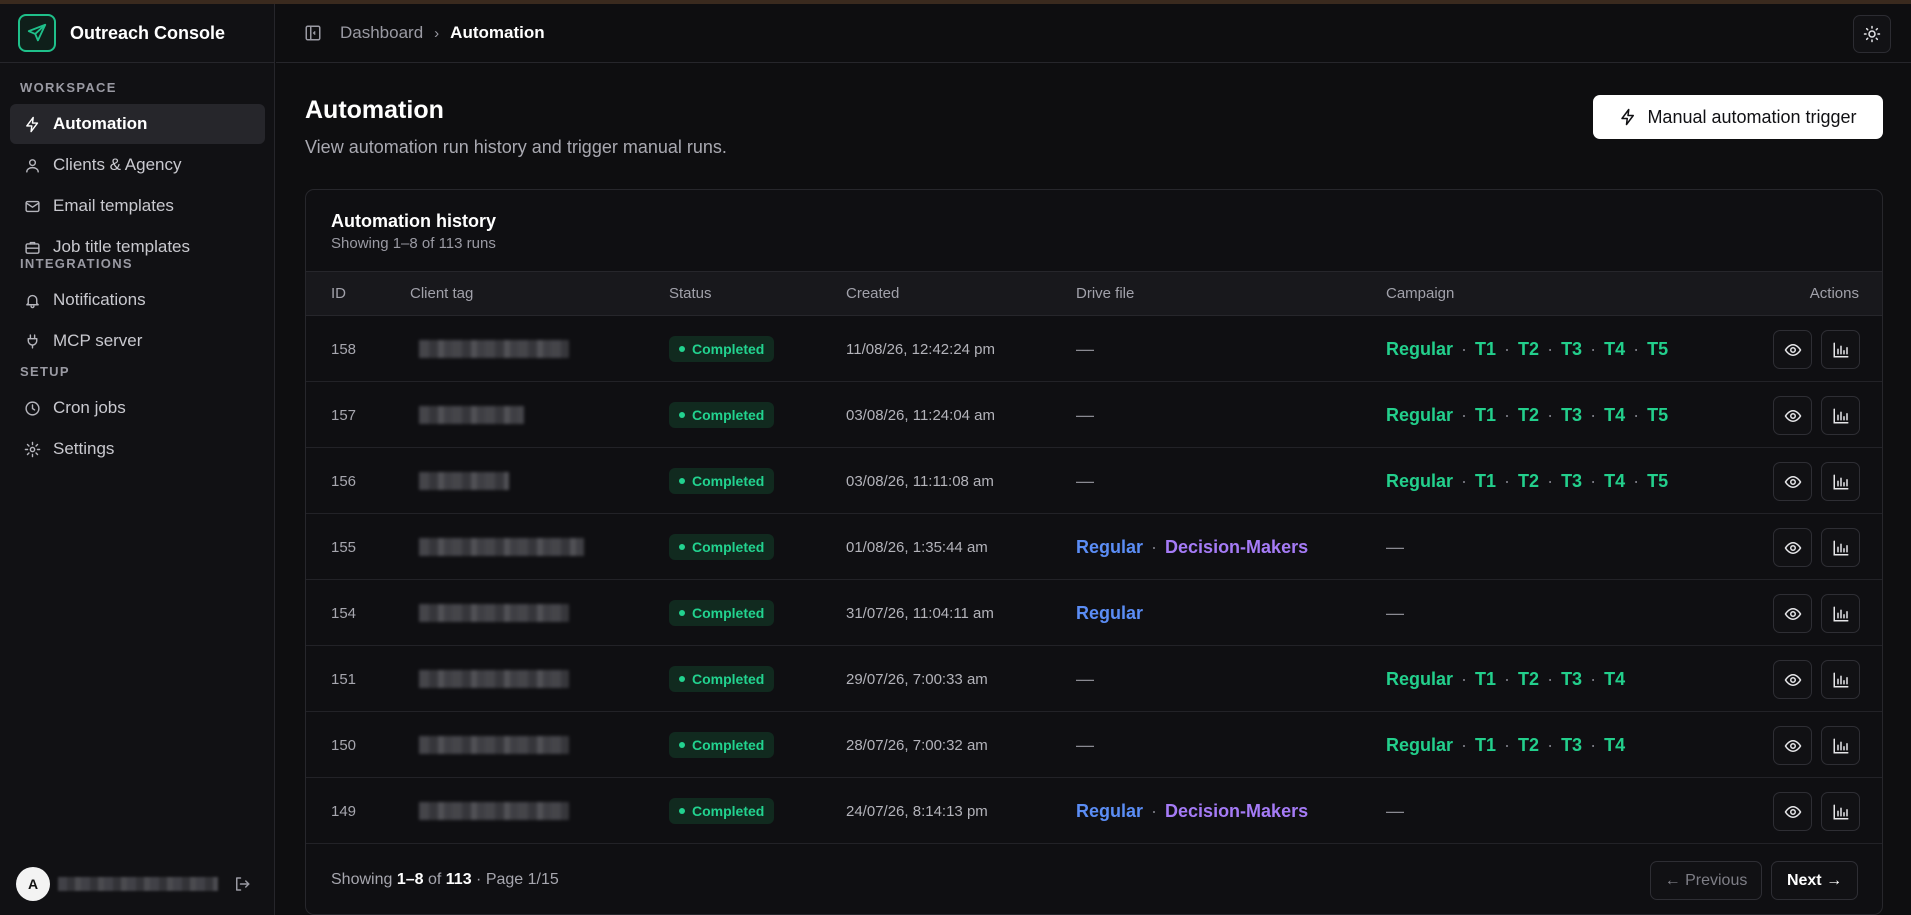 The image size is (1911, 915). Describe the element at coordinates (38, 206) in the screenshot. I see `mail-icon` at that location.